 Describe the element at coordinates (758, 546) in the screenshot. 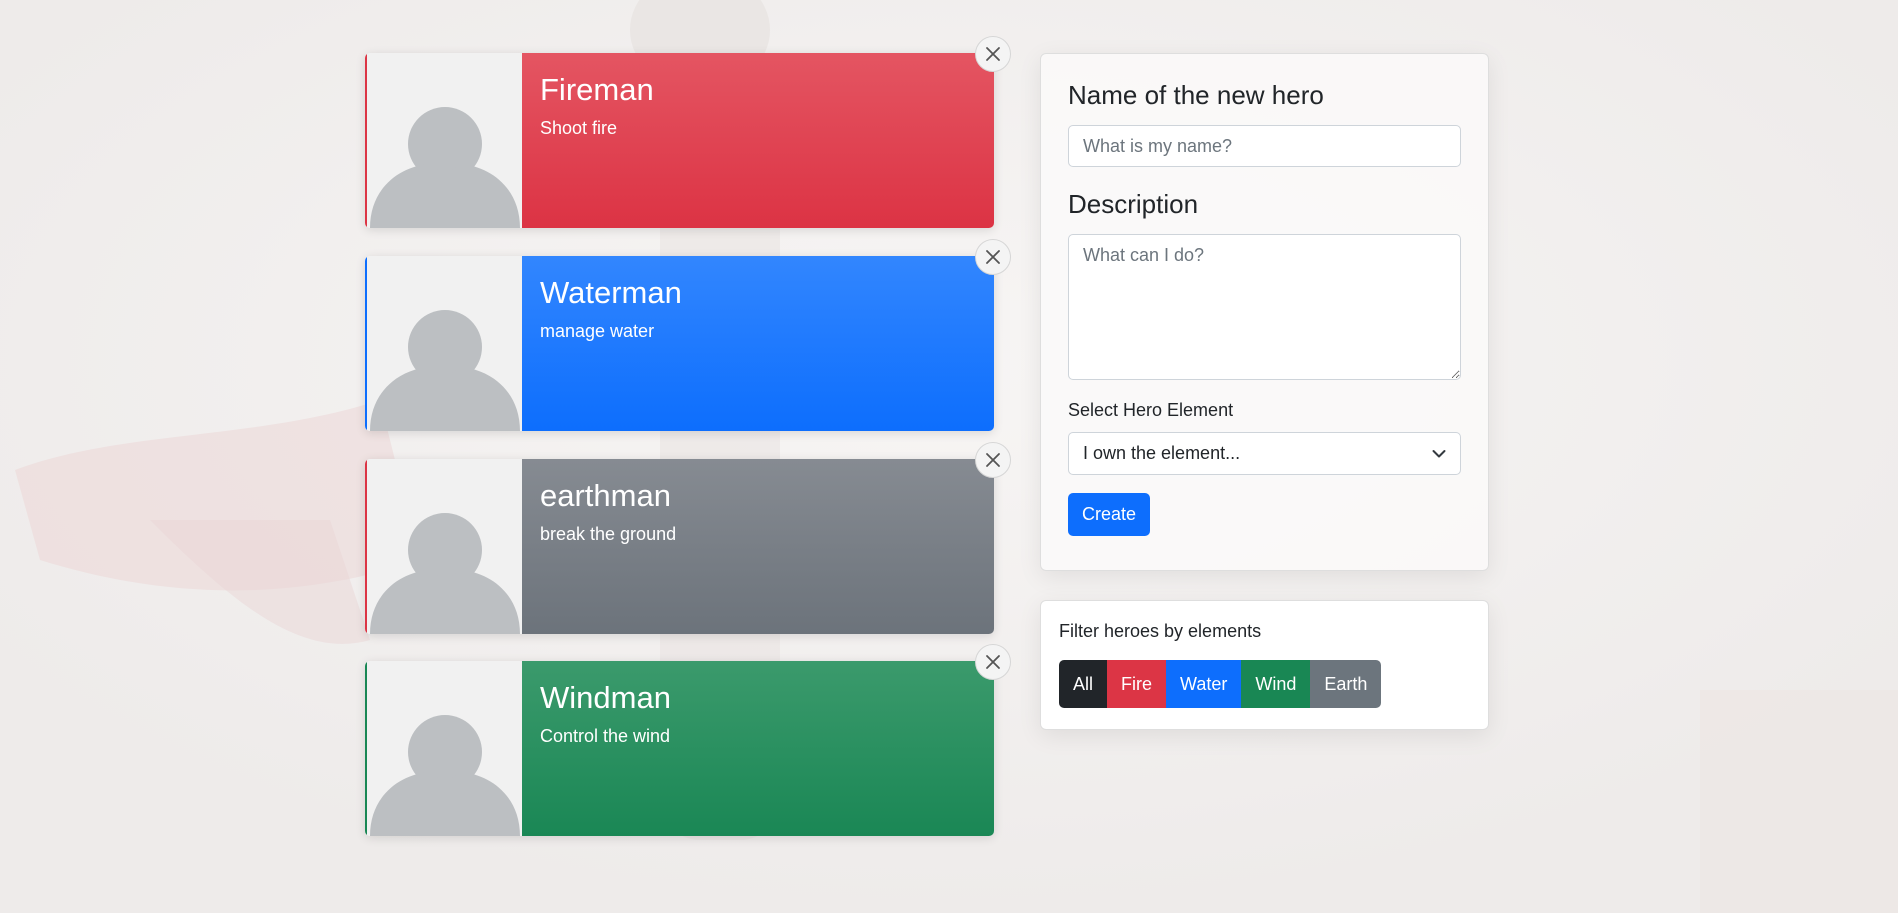

I see `hero-info: earthman break the ground` at that location.